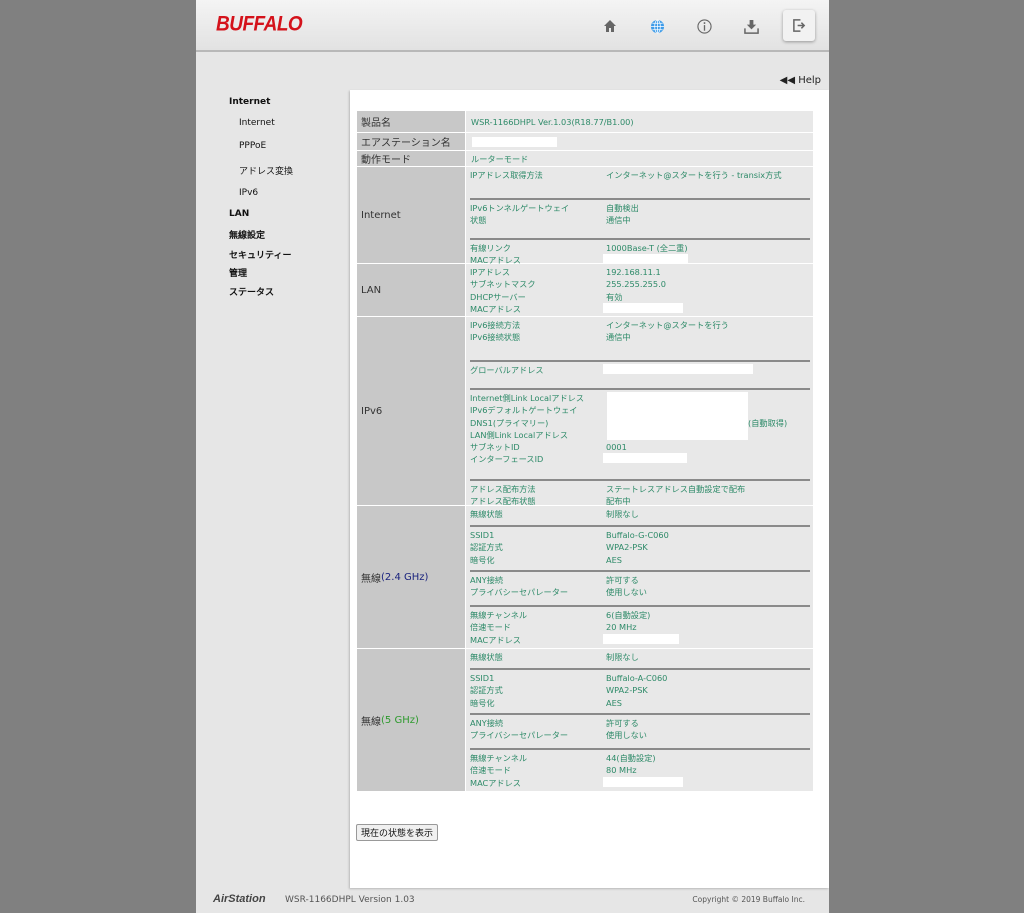 Image resolution: width=1024 pixels, height=913 pixels. Describe the element at coordinates (251, 291) in the screenshot. I see `sidebar-item: ステータス` at that location.